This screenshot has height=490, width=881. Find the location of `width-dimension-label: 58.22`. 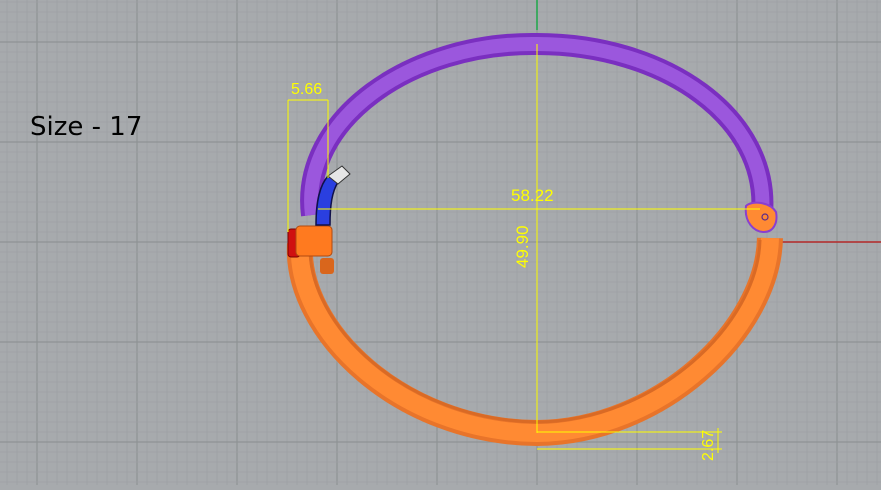

width-dimension-label: 58.22 is located at coordinates (532, 195).